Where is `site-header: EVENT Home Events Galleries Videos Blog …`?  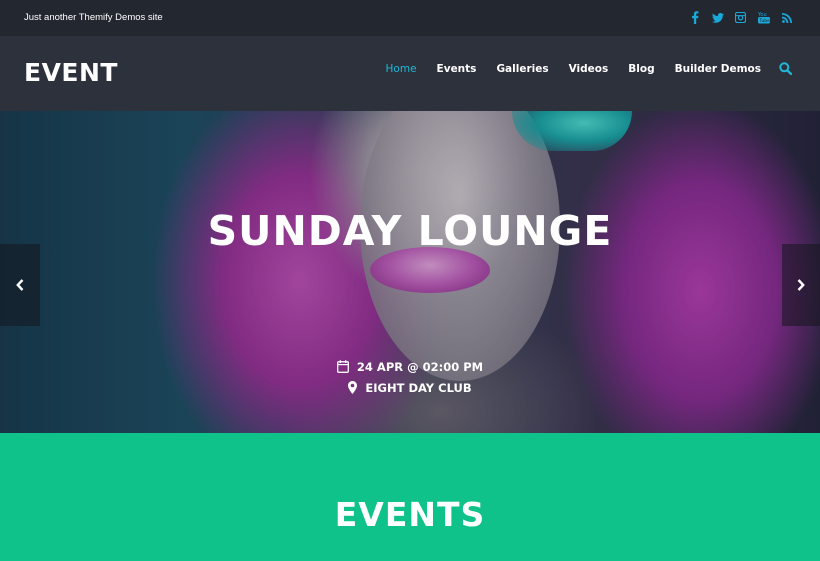 site-header: EVENT Home Events Galleries Videos Blog … is located at coordinates (410, 73).